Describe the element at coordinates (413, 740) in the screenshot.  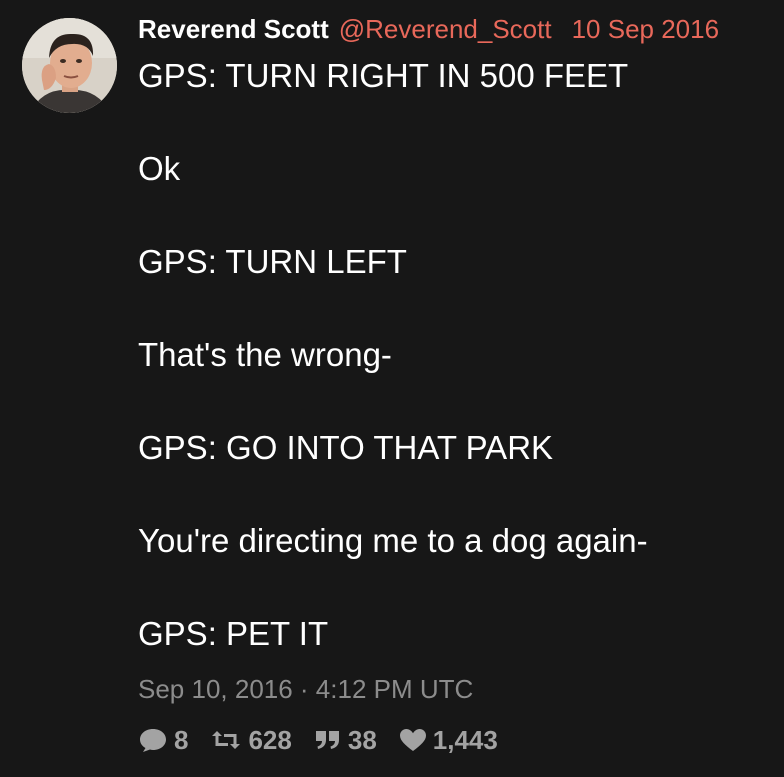
I see `heart-icon` at that location.